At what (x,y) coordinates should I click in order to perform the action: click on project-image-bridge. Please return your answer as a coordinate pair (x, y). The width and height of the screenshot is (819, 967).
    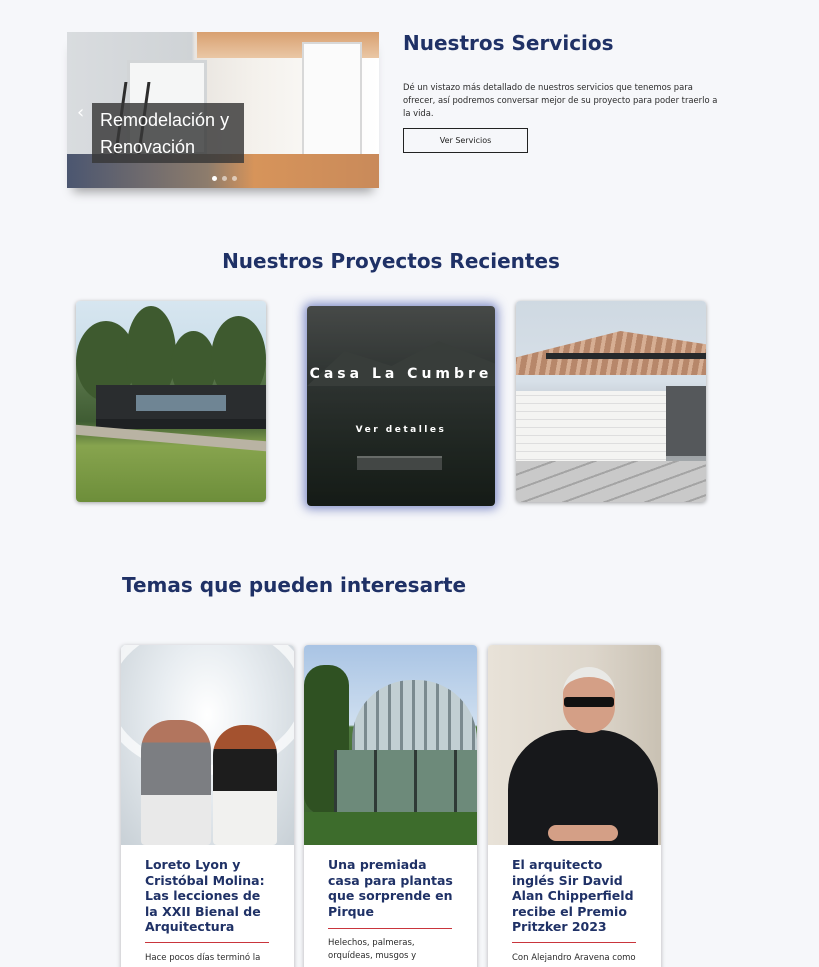
    Looking at the image, I should click on (181, 407).